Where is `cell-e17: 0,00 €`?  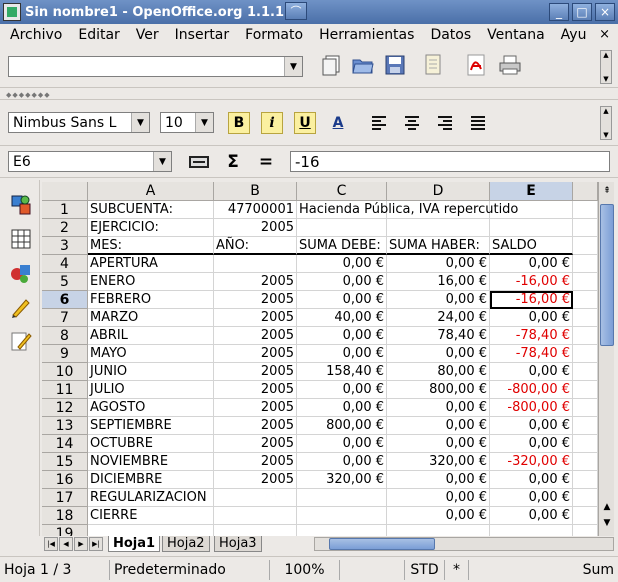 cell-e17: 0,00 € is located at coordinates (531, 498).